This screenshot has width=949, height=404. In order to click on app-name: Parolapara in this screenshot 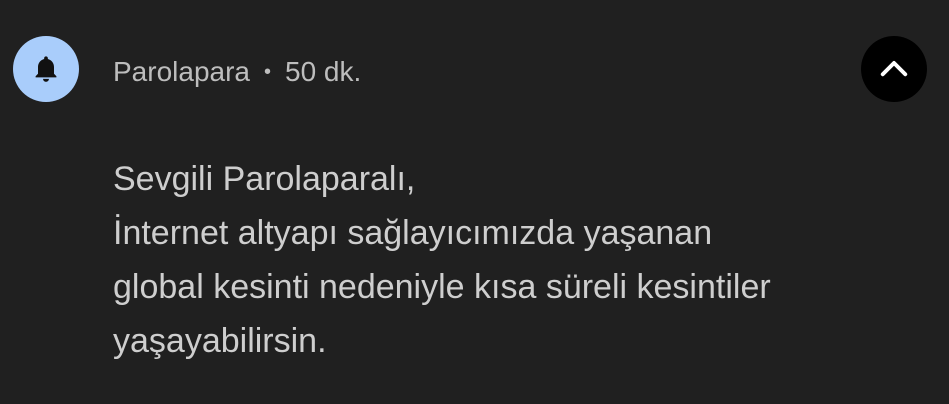, I will do `click(181, 71)`.